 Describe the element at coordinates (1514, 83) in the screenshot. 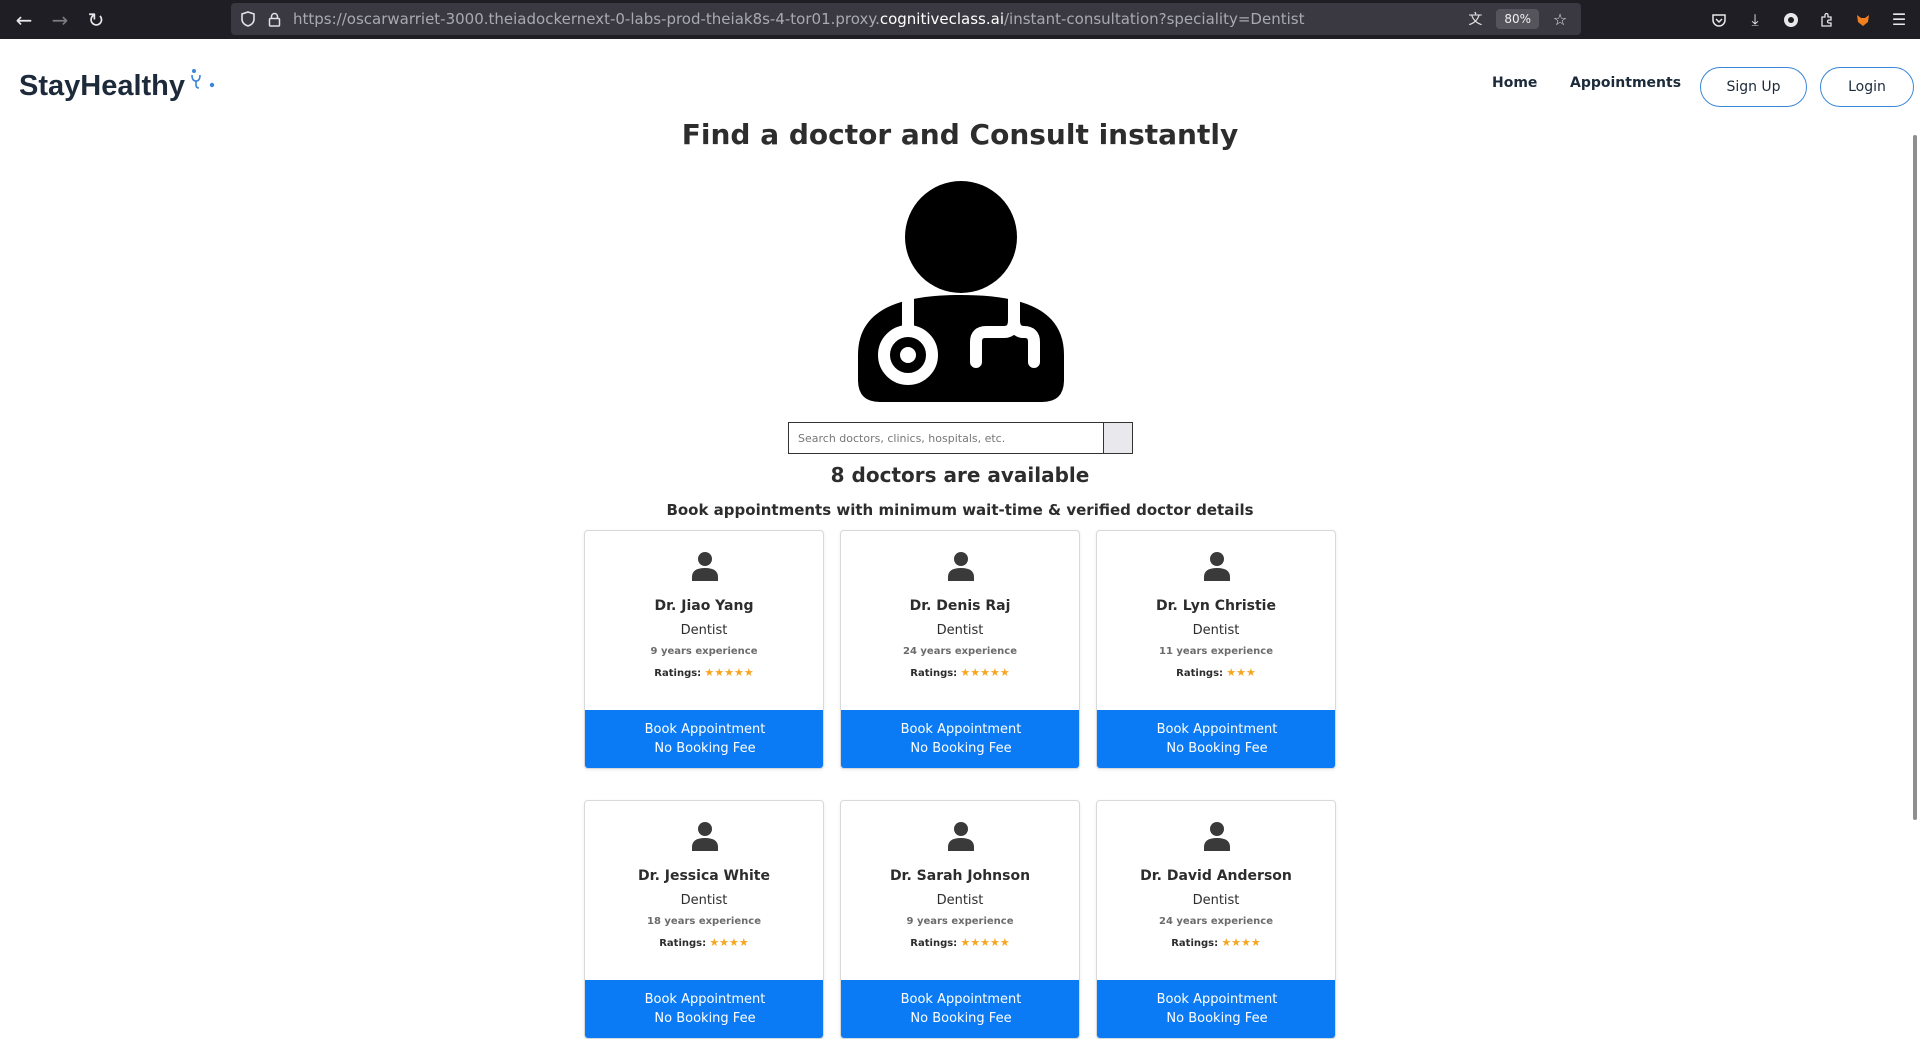

I see `nav-link-home: Home` at that location.